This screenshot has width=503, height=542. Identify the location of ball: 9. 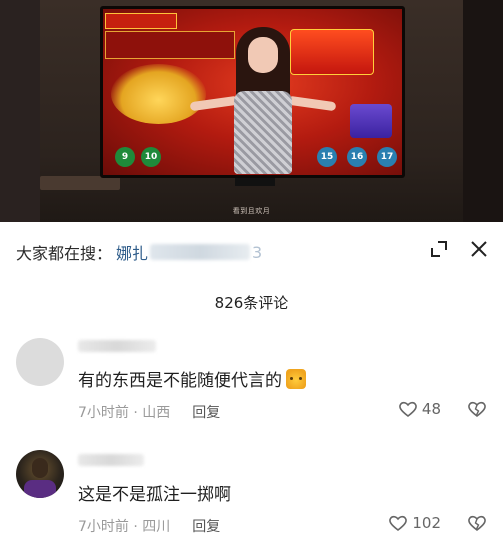
(125, 157).